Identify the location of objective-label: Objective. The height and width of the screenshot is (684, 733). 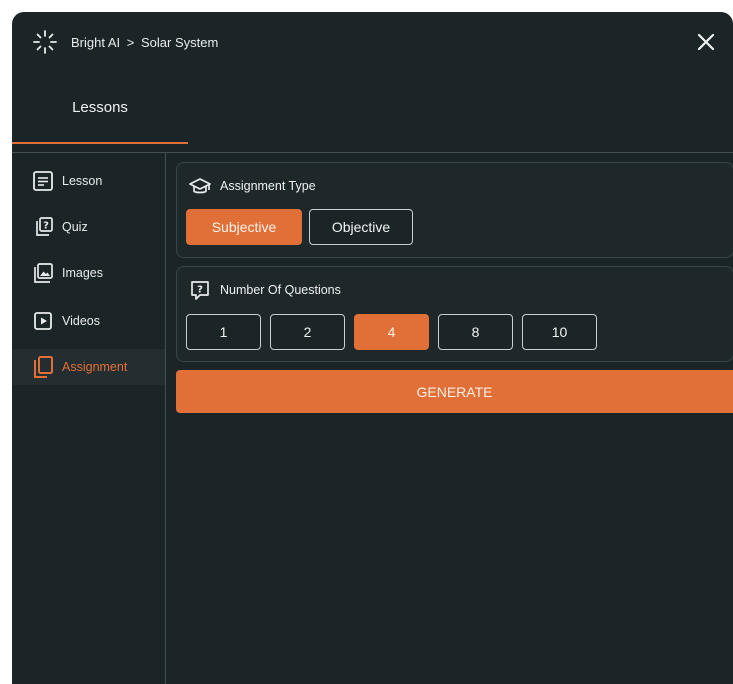
(361, 227).